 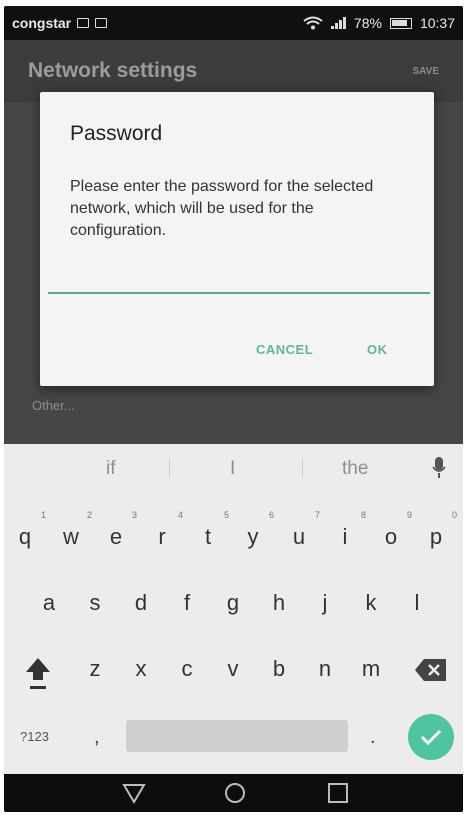 I want to click on key-m: m, so click(x=371, y=669).